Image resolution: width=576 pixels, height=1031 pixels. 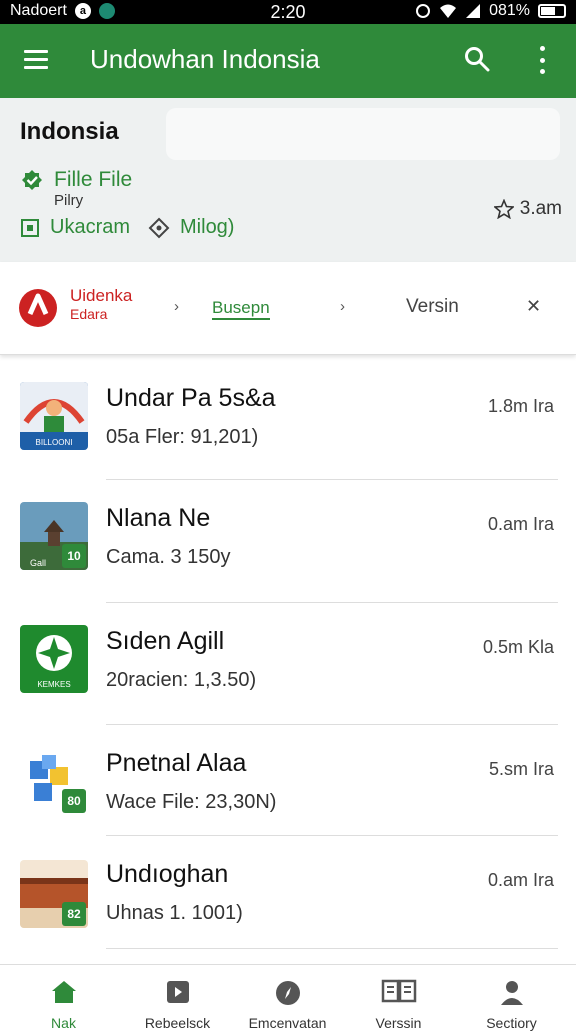 What do you see at coordinates (207, 227) in the screenshot?
I see `category-label-b: Milog)` at bounding box center [207, 227].